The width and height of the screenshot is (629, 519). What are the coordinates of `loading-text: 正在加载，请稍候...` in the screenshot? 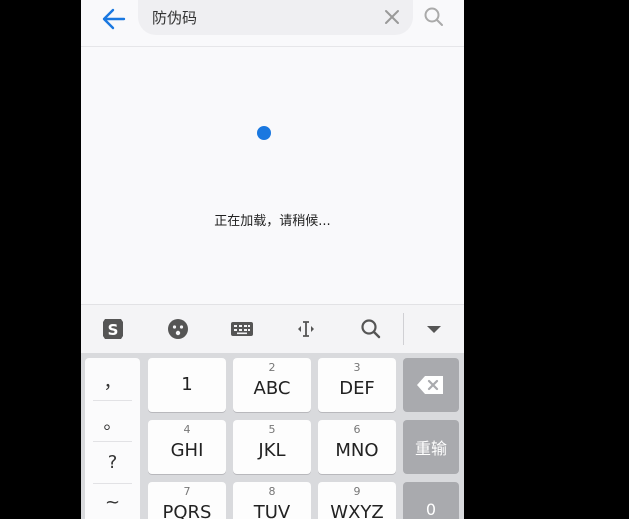 It's located at (272, 221).